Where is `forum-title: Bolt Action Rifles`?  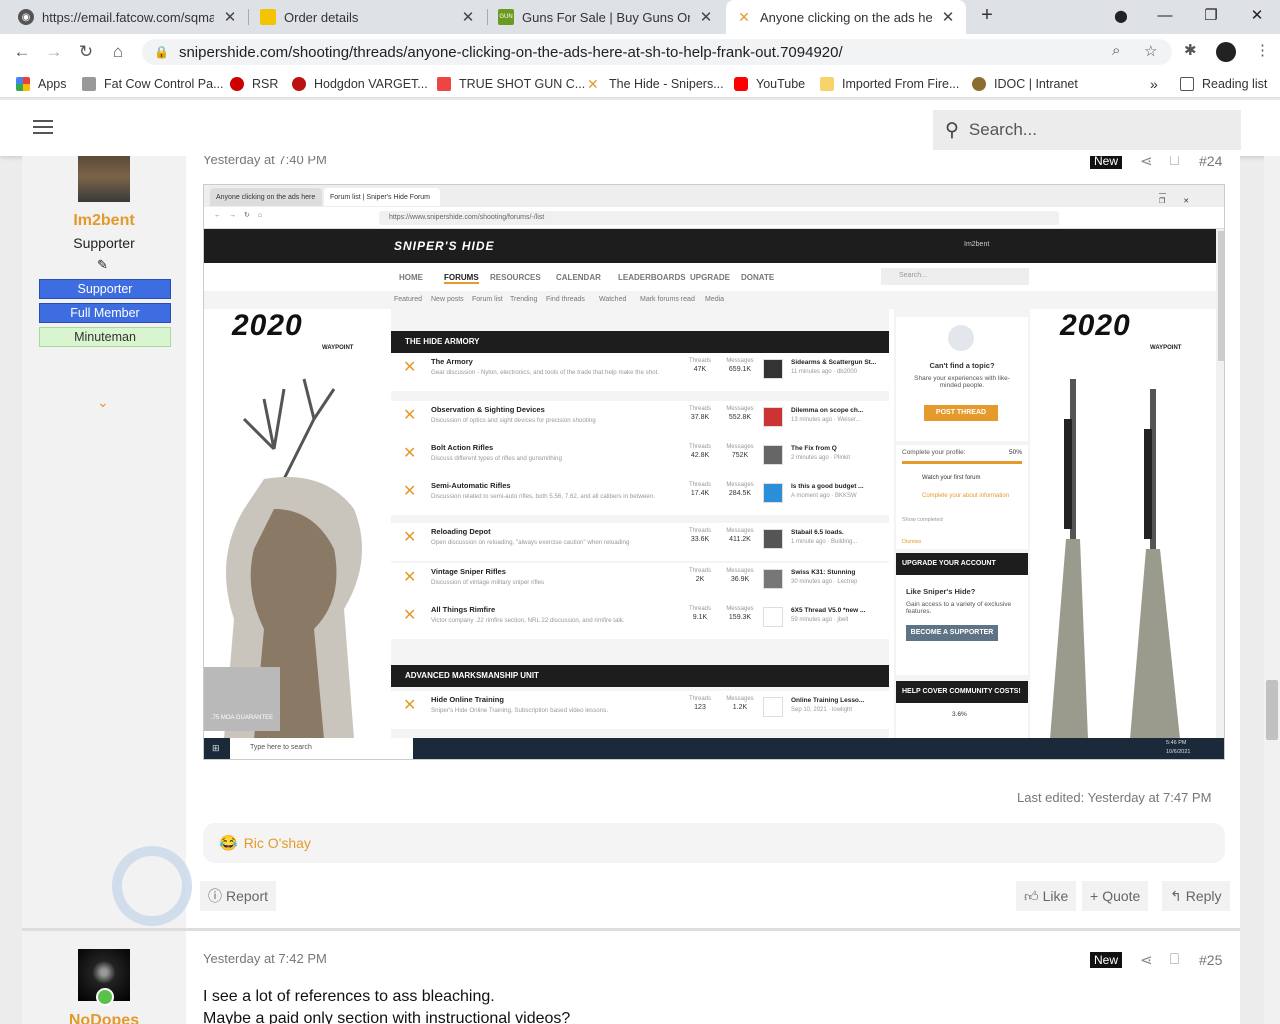
forum-title: Bolt Action Rifles is located at coordinates (462, 447).